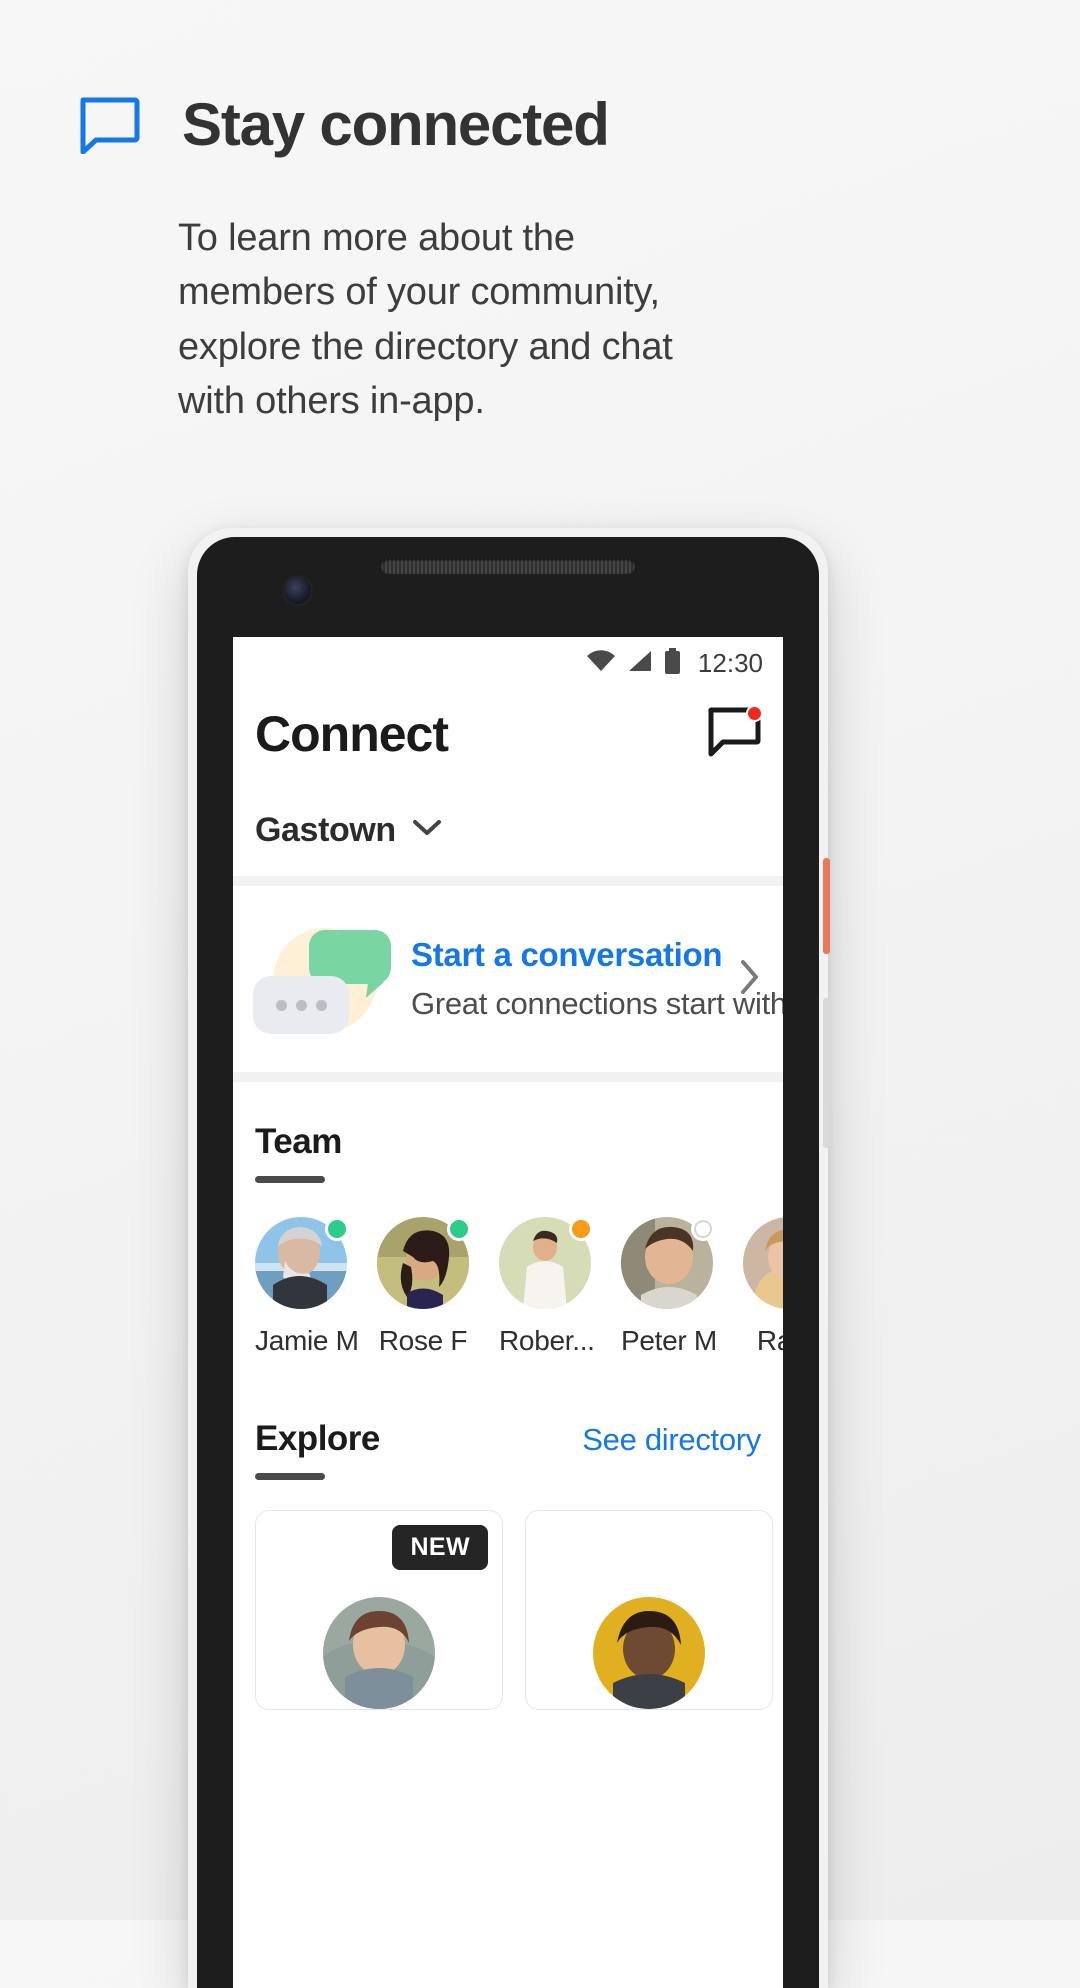 The width and height of the screenshot is (1080, 1988). I want to click on power-button, so click(826, 906).